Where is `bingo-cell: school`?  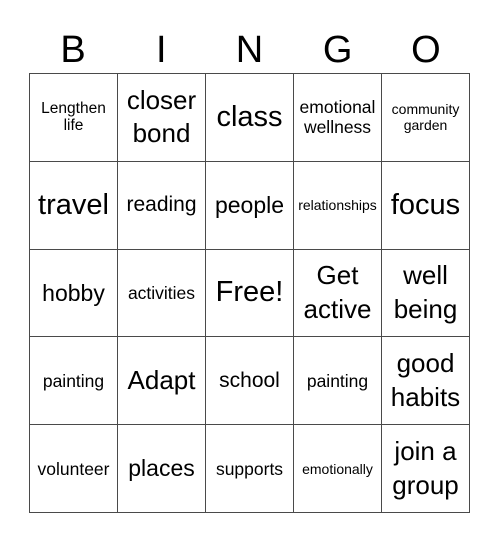
bingo-cell: school is located at coordinates (250, 381).